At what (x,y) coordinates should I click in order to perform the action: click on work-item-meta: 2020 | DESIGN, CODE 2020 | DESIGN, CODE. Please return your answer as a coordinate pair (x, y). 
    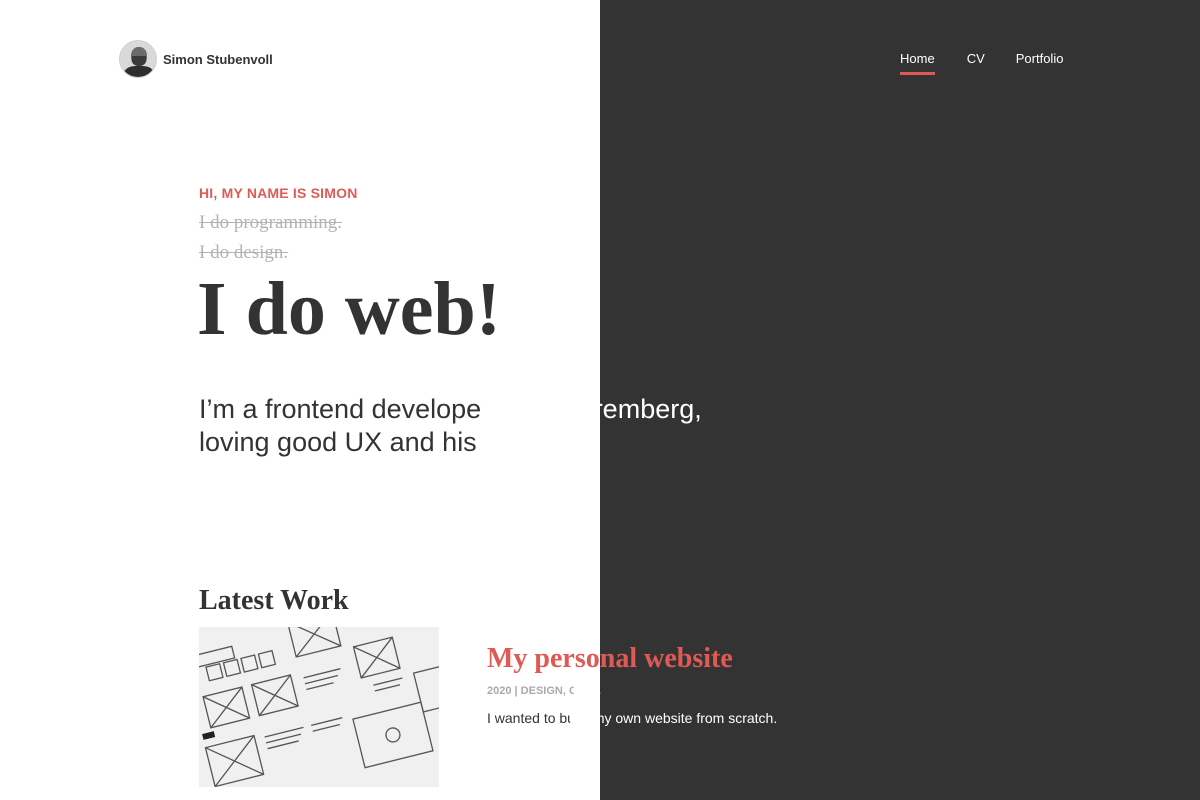
    Looking at the image, I should click on (557, 692).